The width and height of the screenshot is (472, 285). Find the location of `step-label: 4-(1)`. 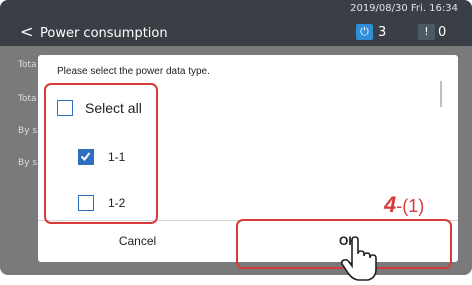

step-label: 4-(1) is located at coordinates (404, 205).